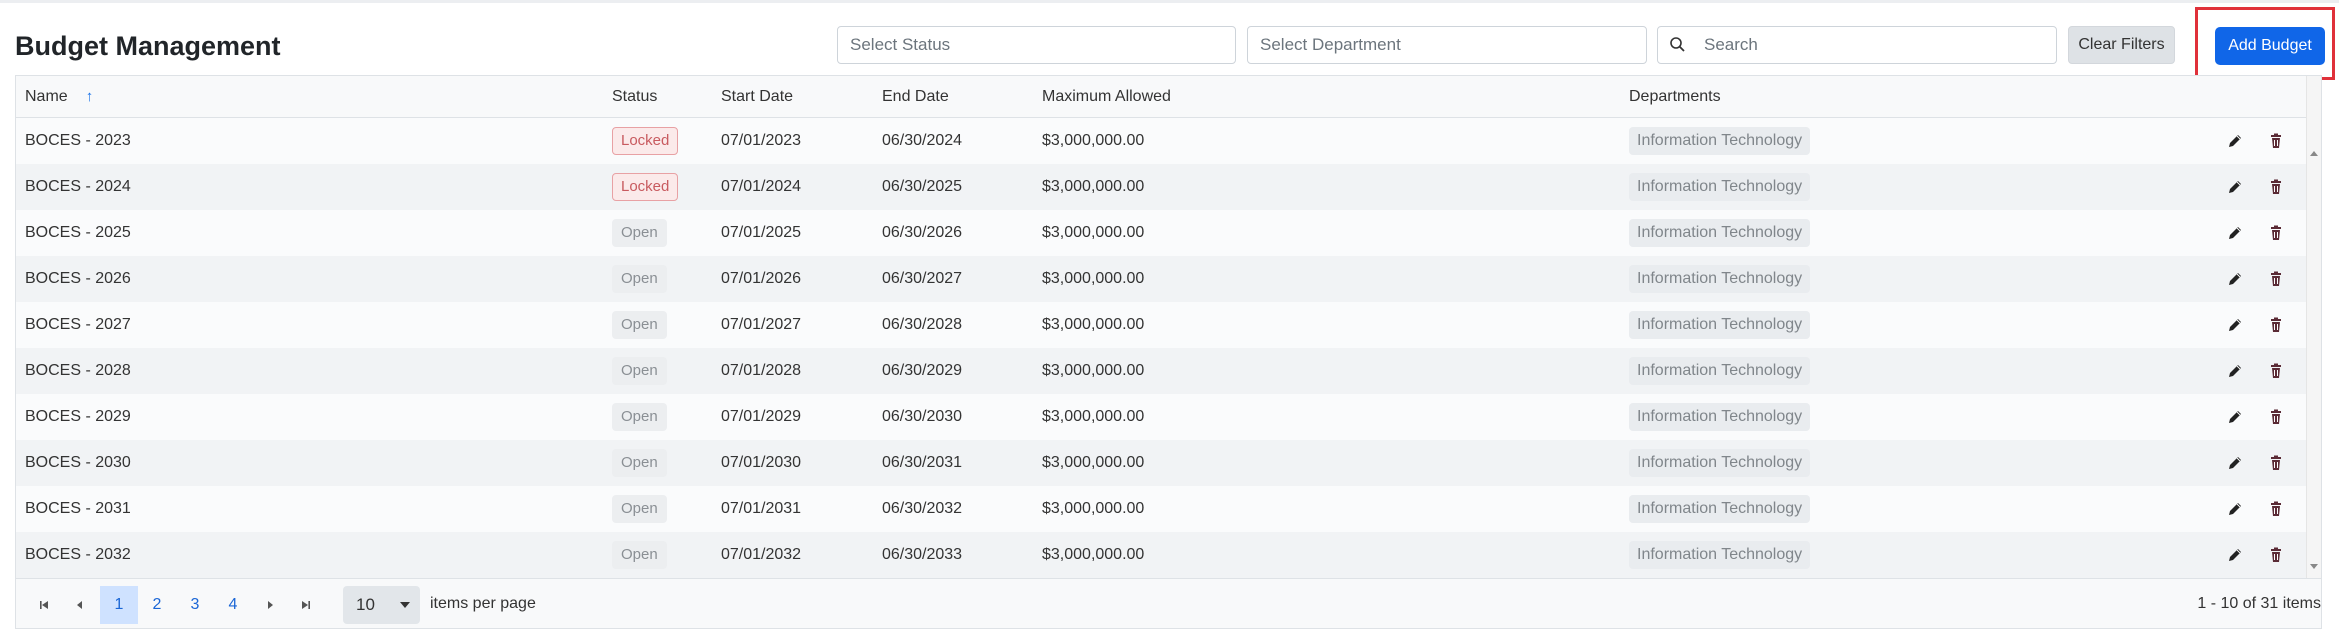 The width and height of the screenshot is (2339, 629). What do you see at coordinates (78, 140) in the screenshot?
I see `cell-name: BOCES - 2023` at bounding box center [78, 140].